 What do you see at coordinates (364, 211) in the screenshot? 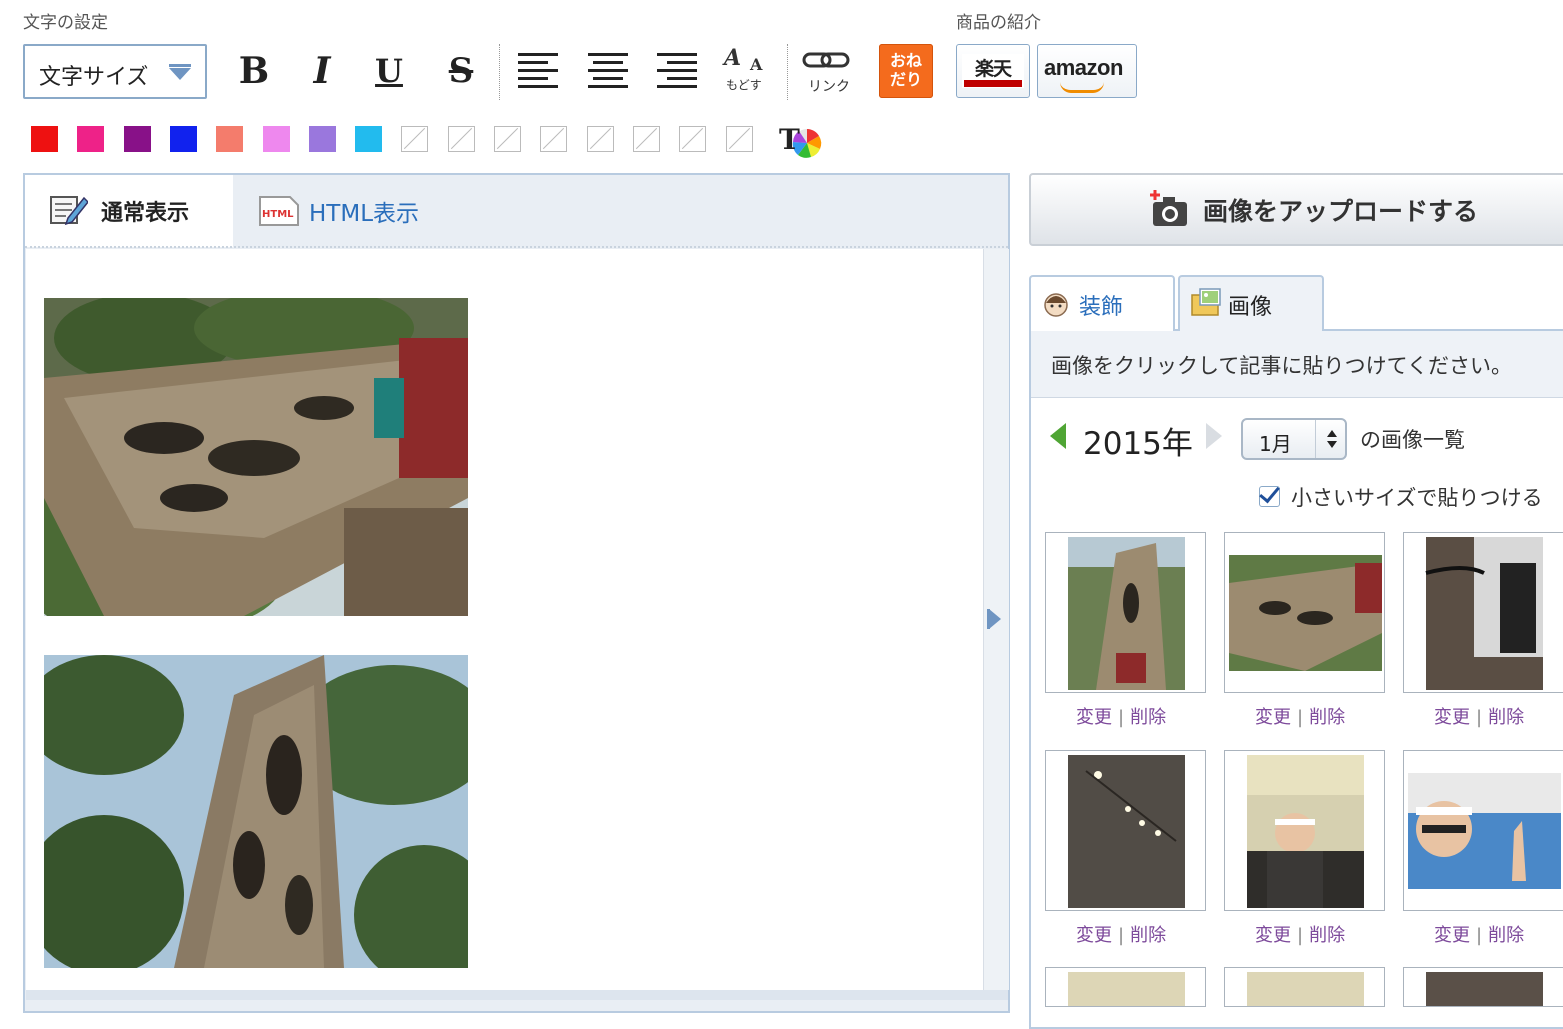
I see `tab-html-label: HTML表示` at bounding box center [364, 211].